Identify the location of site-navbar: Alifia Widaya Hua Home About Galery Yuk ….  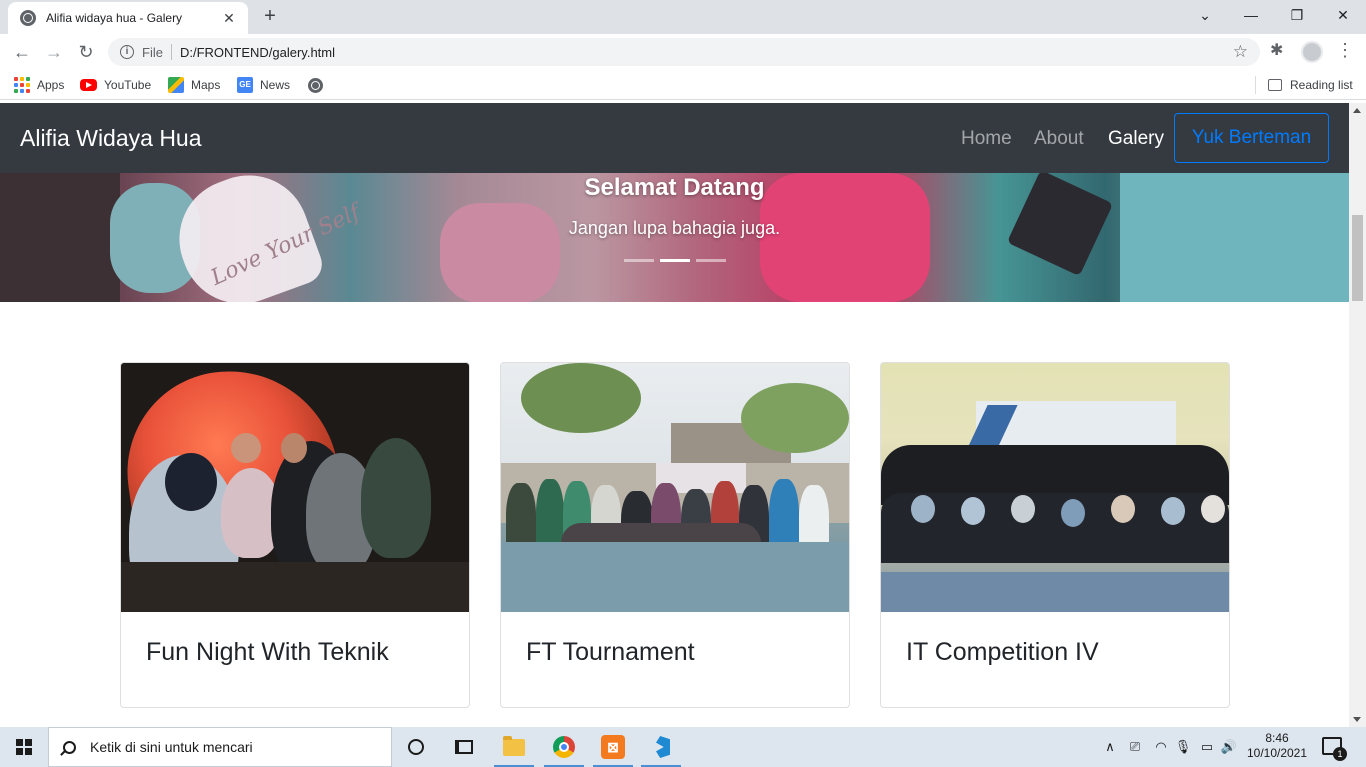
(674, 138).